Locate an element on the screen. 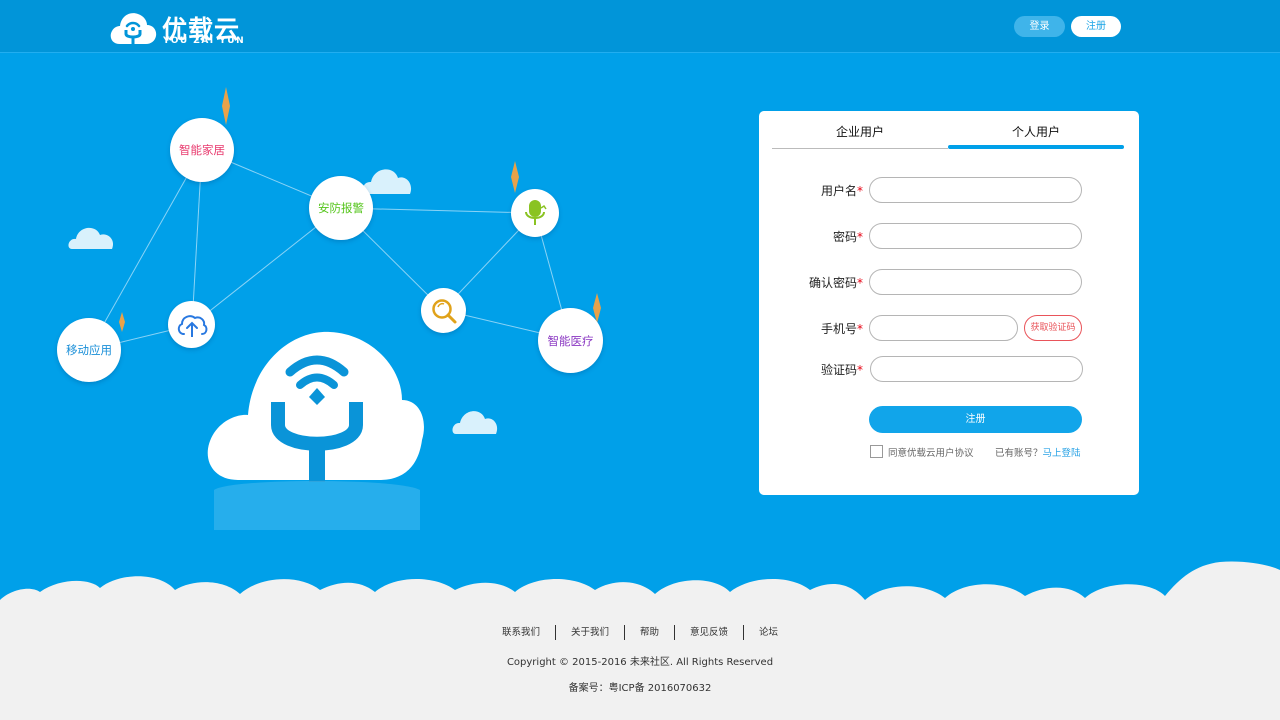 The width and height of the screenshot is (1280, 720). logo-subtitle: YOU ZAI YUN is located at coordinates (204, 41).